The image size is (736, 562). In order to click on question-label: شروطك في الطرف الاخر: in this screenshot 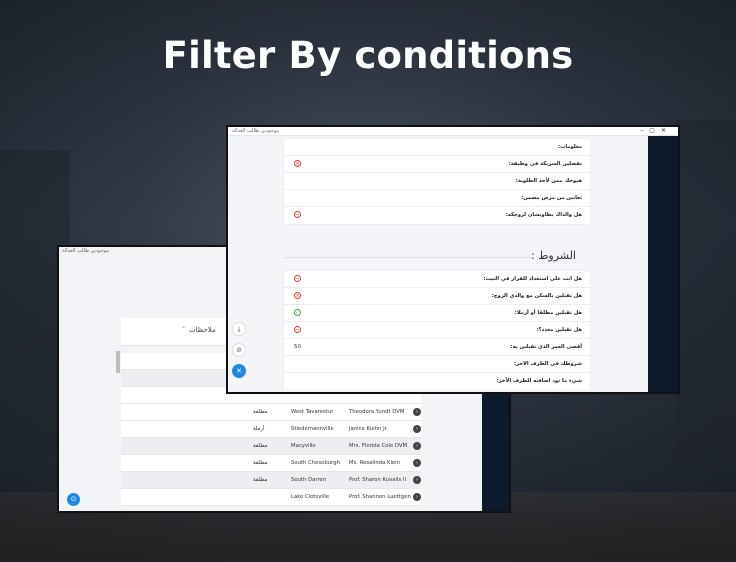, I will do `click(547, 364)`.